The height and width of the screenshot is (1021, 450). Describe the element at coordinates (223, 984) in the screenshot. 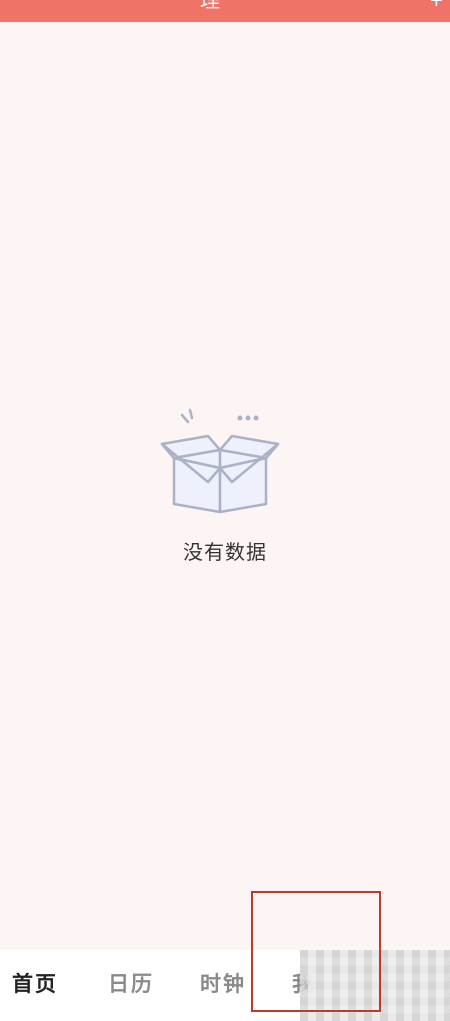

I see `nav-clock: 时钟` at that location.